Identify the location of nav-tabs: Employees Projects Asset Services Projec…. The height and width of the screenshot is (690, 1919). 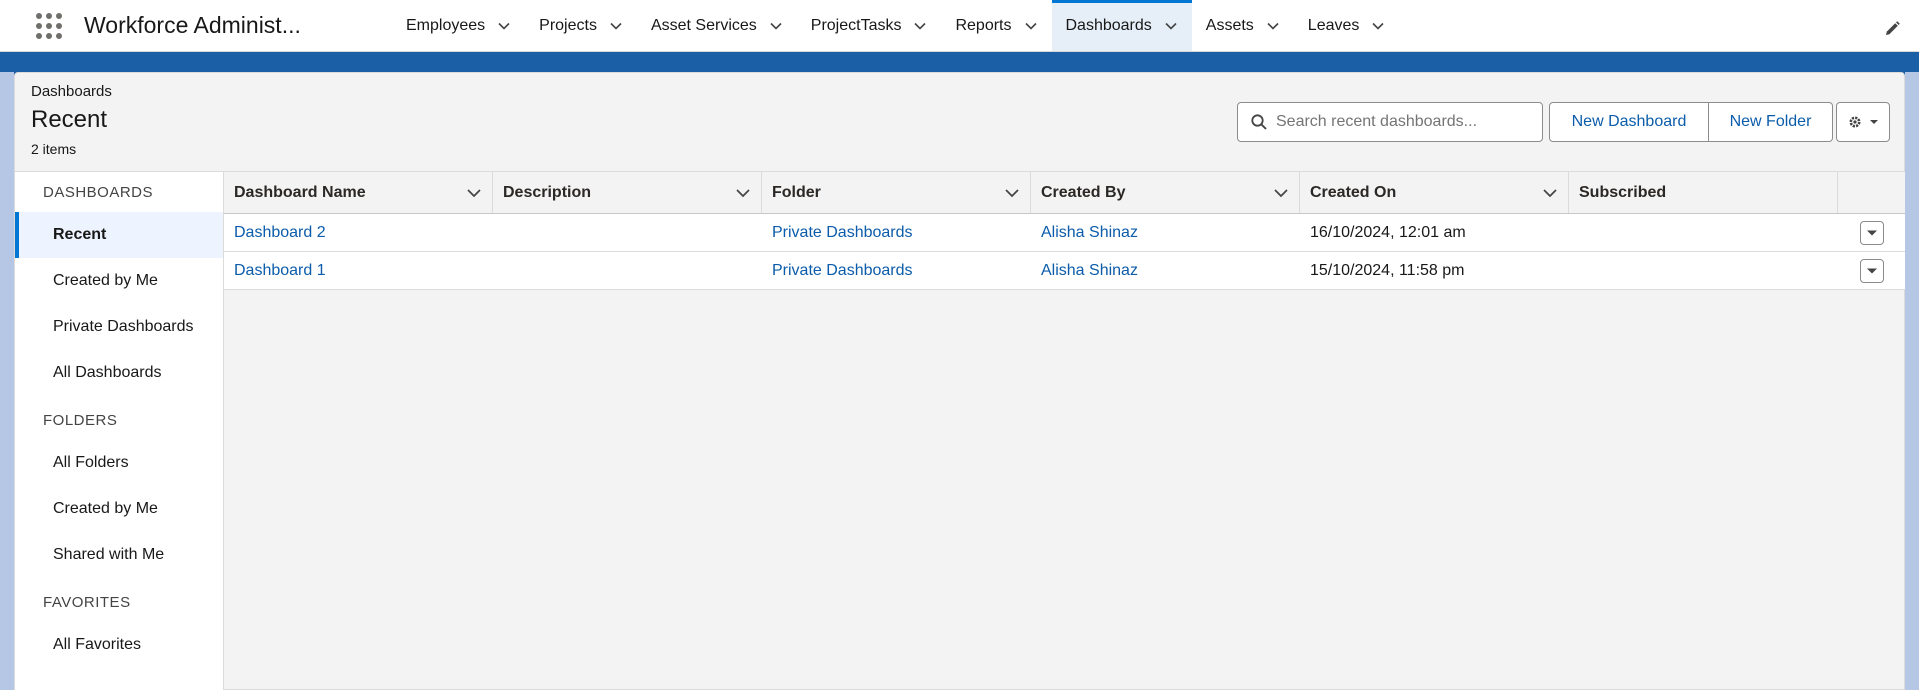
(895, 25).